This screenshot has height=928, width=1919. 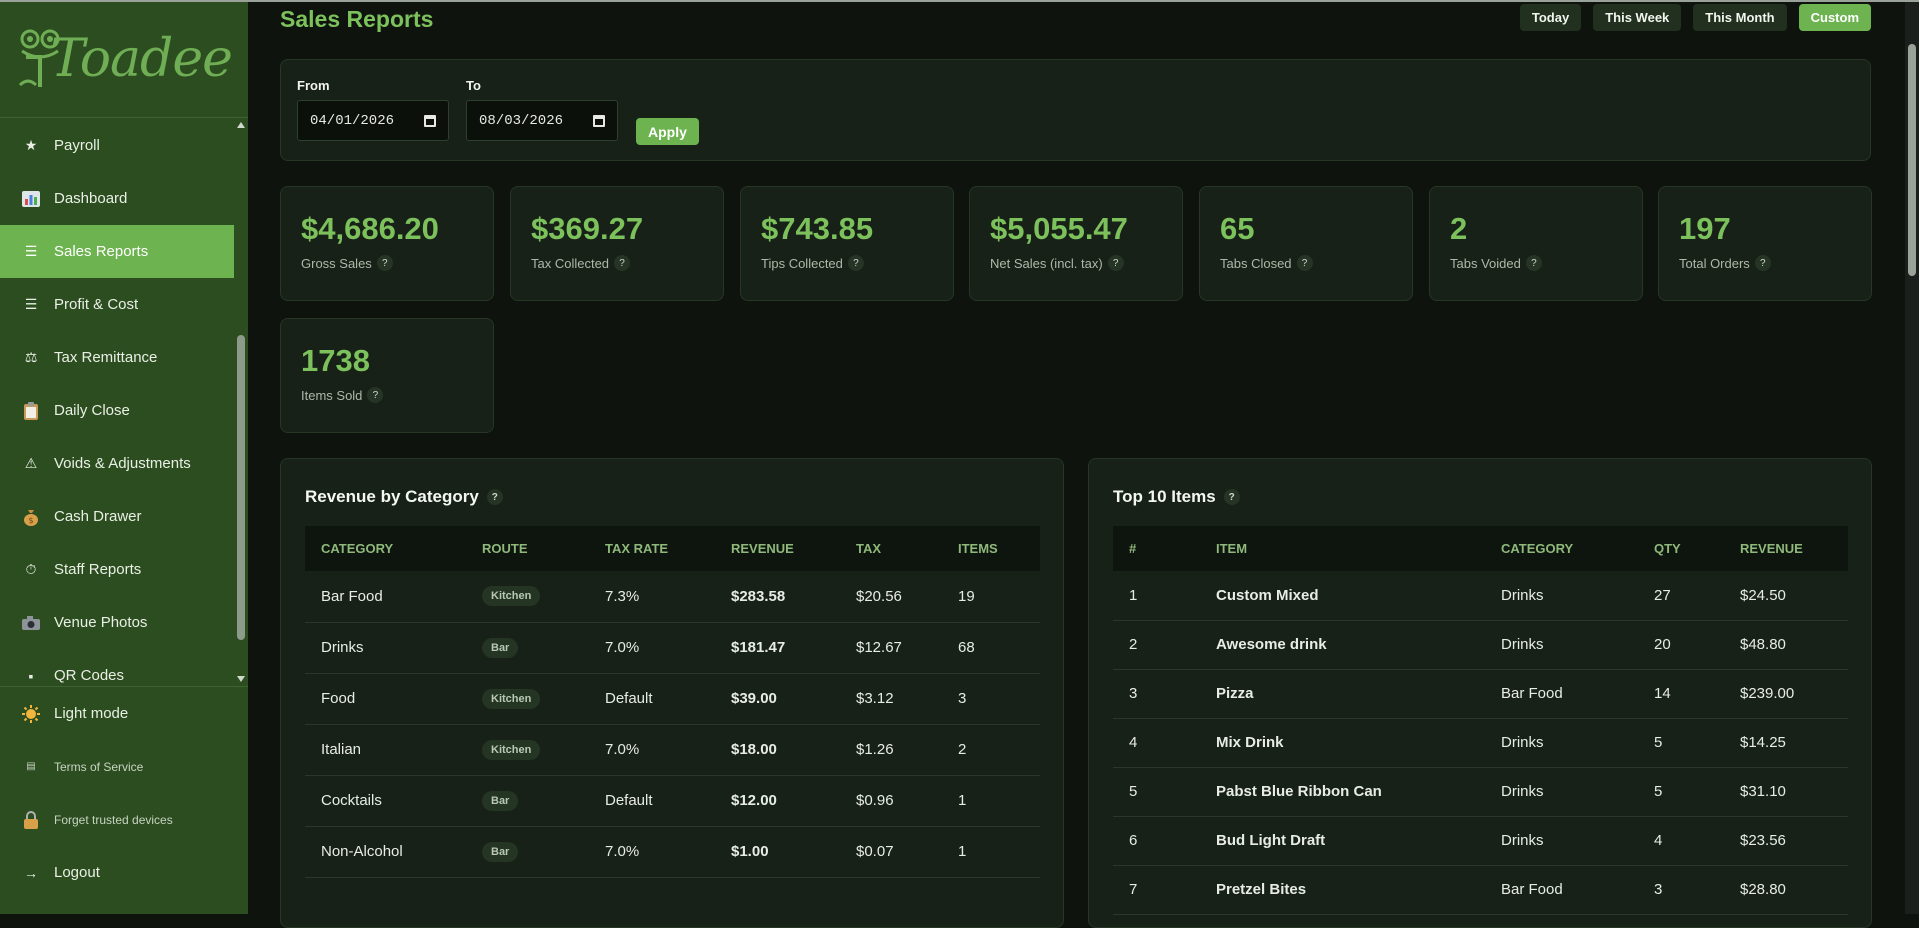 I want to click on panel-title: Top 10 Items ?, so click(x=1176, y=497).